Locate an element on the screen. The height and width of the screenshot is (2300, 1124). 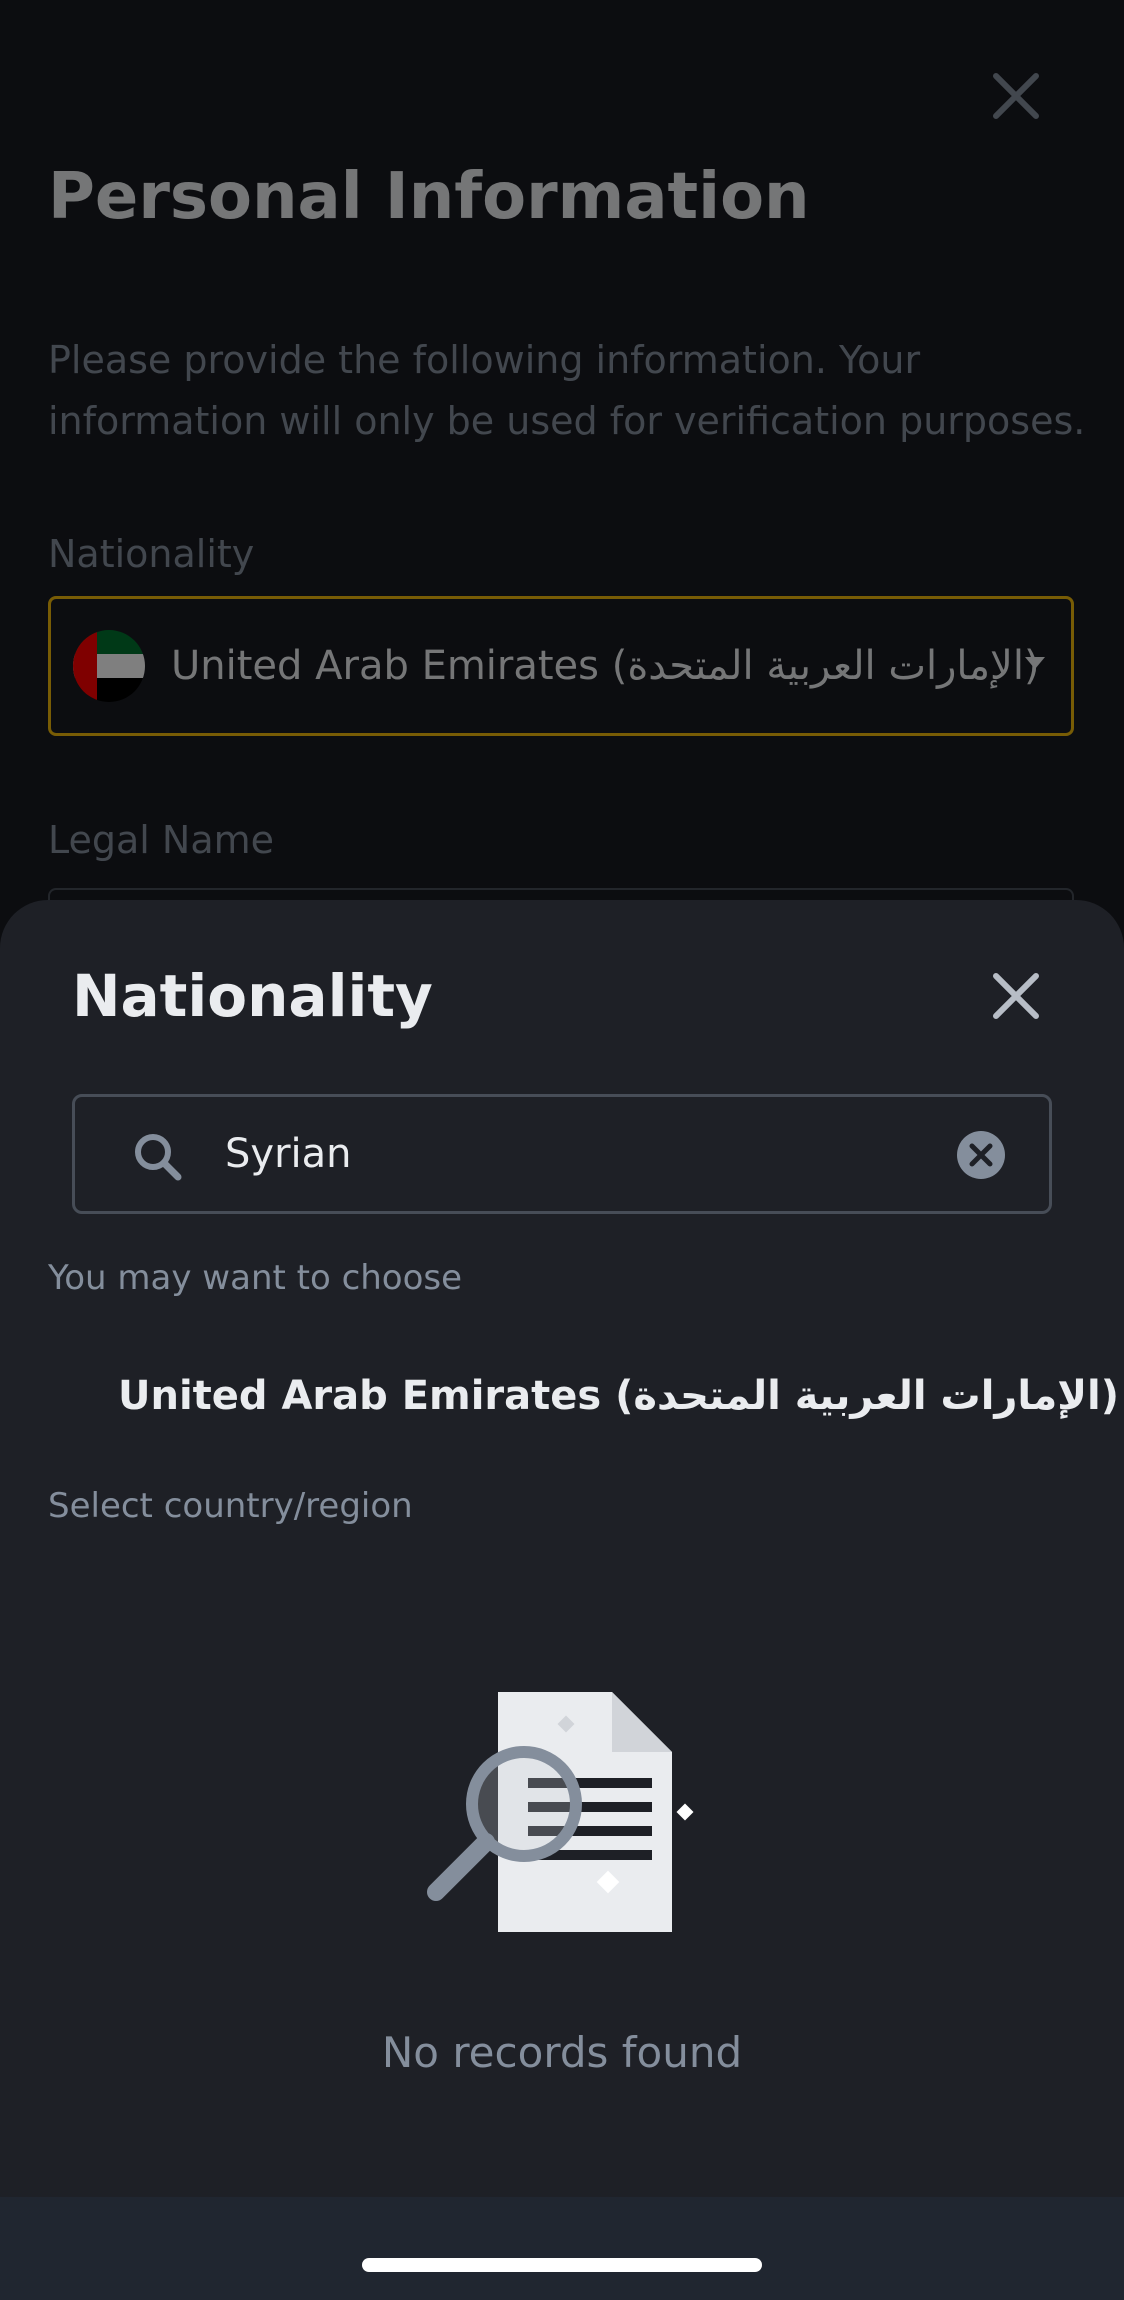
select-country-label: Select country/region is located at coordinates (230, 1506).